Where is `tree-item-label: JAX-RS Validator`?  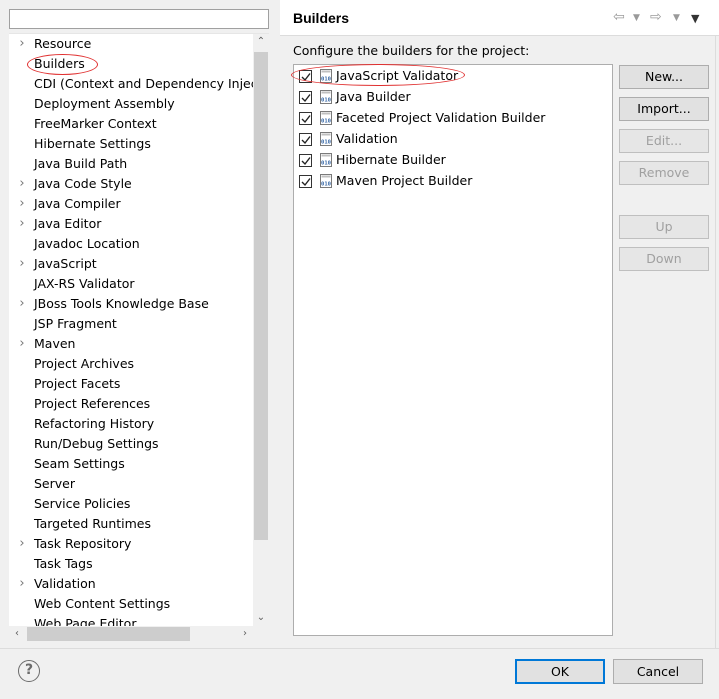 tree-item-label: JAX-RS Validator is located at coordinates (84, 283).